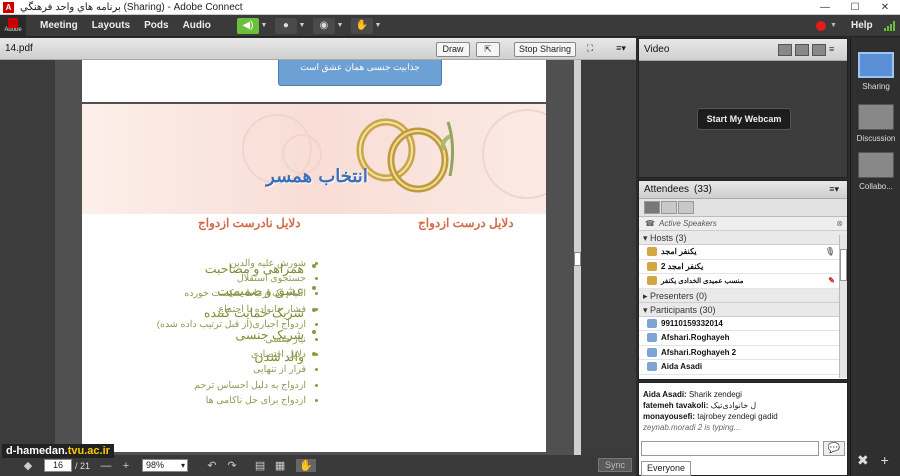 The height and width of the screenshot is (476, 900). What do you see at coordinates (834, 448) in the screenshot?
I see `send-message-icon: 💬` at bounding box center [834, 448].